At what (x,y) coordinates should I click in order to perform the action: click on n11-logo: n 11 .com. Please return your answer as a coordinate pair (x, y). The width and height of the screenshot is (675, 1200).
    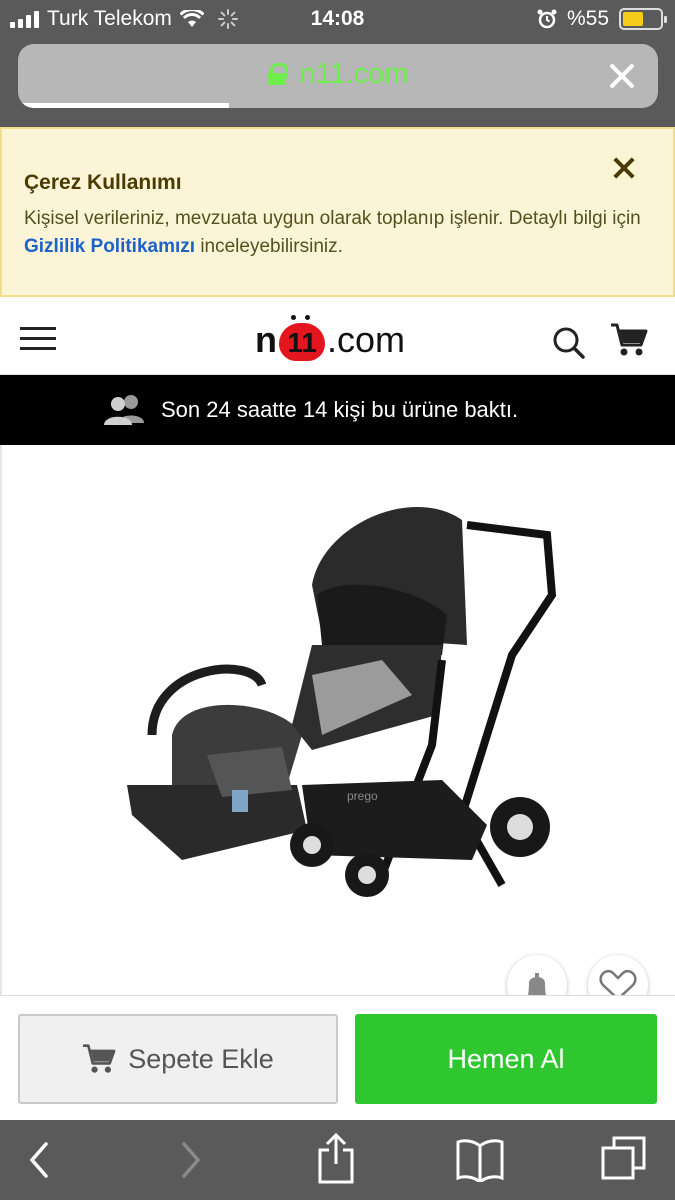
    Looking at the image, I should click on (330, 336).